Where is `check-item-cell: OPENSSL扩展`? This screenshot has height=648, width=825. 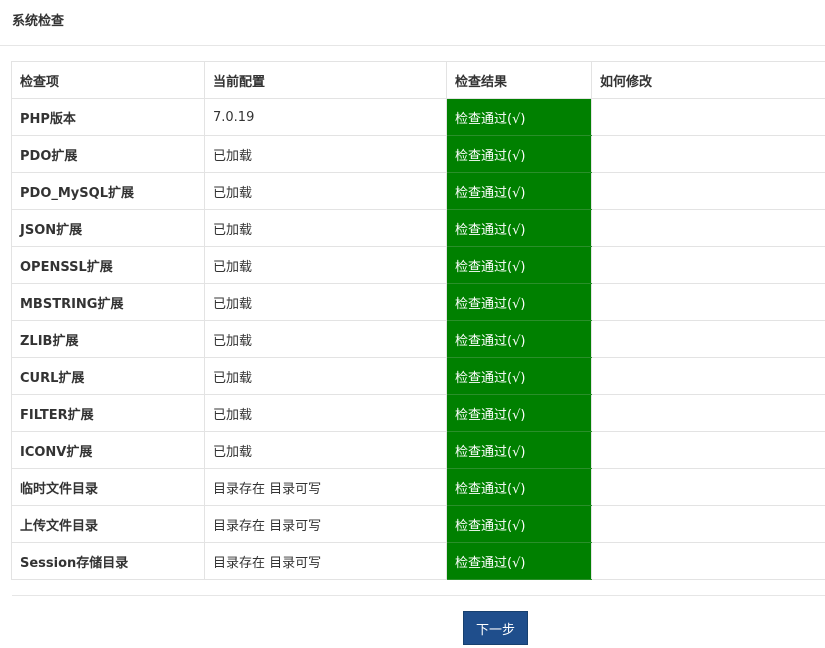 check-item-cell: OPENSSL扩展 is located at coordinates (108, 265).